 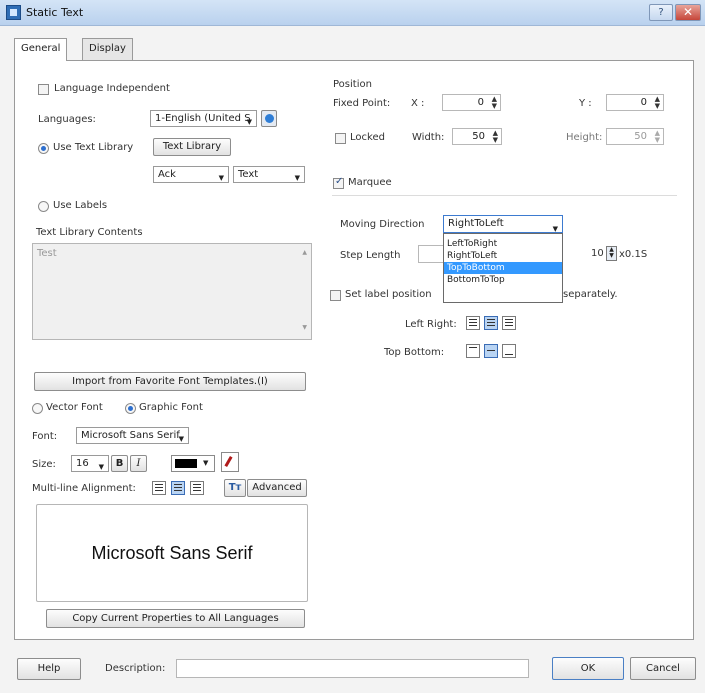 I want to click on title-bar, so click(x=352, y=13).